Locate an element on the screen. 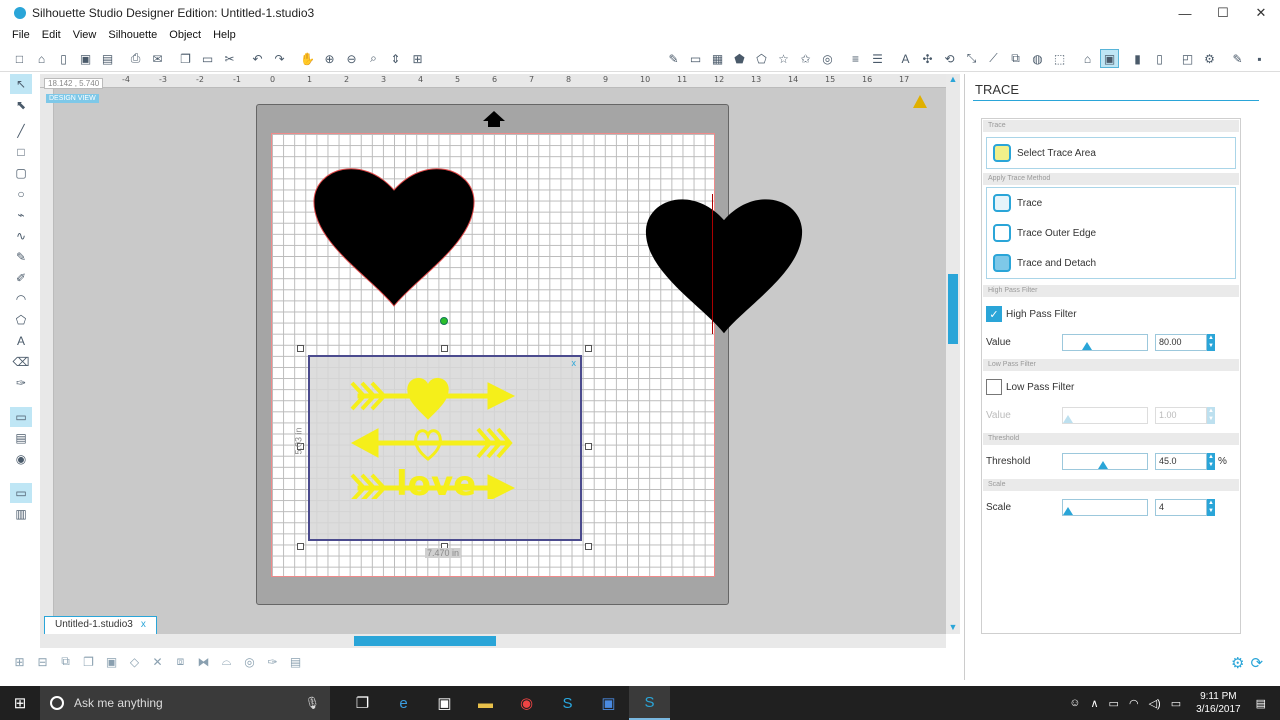 The width and height of the screenshot is (1280, 720). high-pass-checkbox: ✓ is located at coordinates (994, 314).